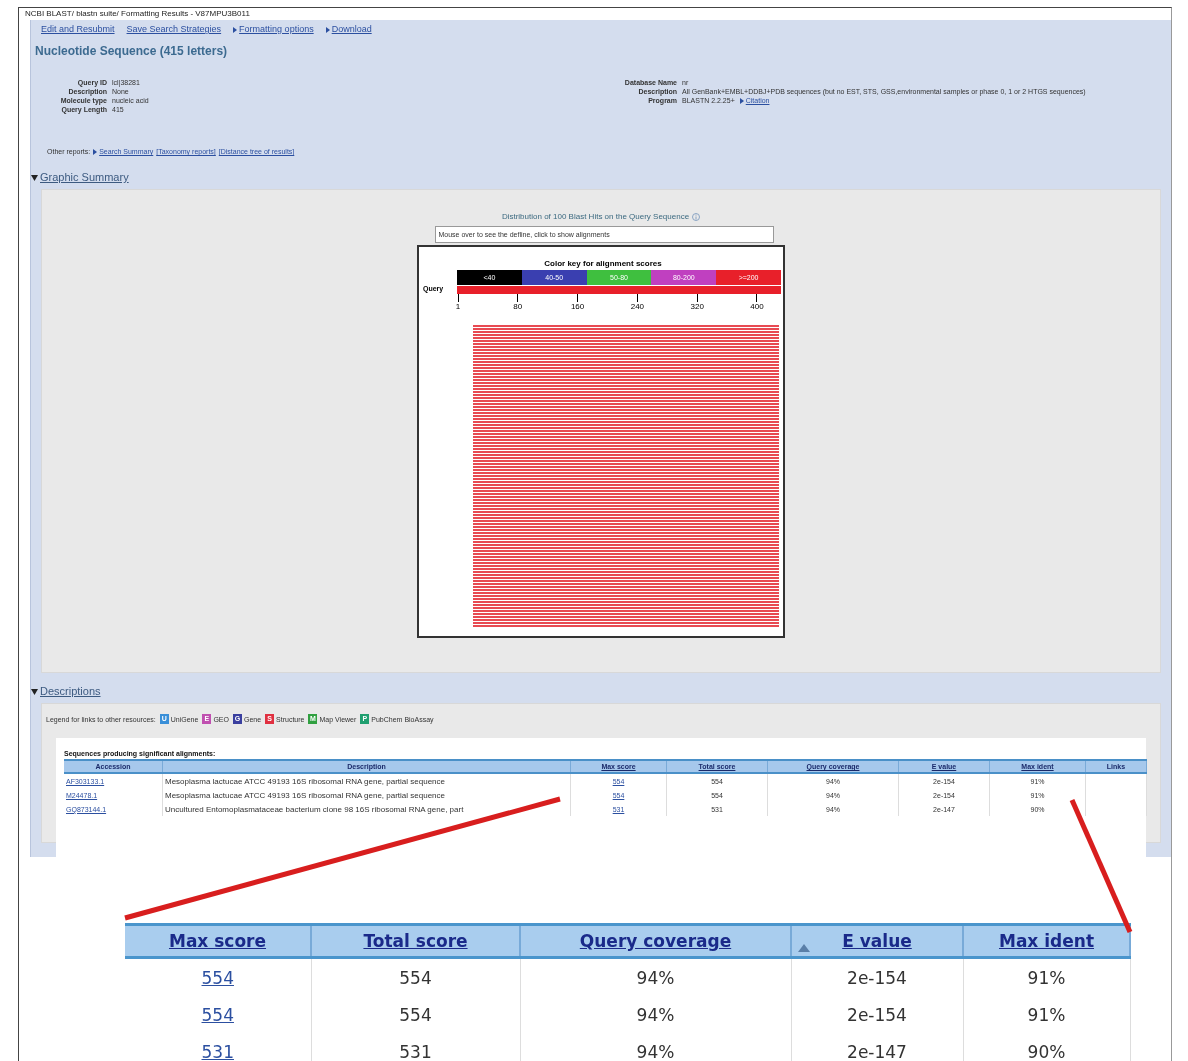  What do you see at coordinates (174, 29) in the screenshot?
I see `toolbar-link: Save Search Strategies` at bounding box center [174, 29].